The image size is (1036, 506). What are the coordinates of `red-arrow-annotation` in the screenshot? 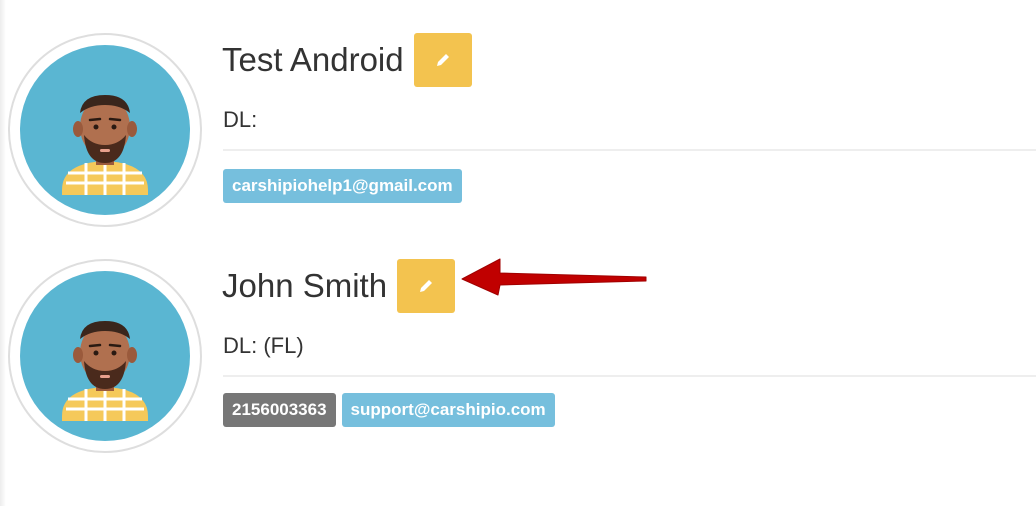 It's located at (554, 277).